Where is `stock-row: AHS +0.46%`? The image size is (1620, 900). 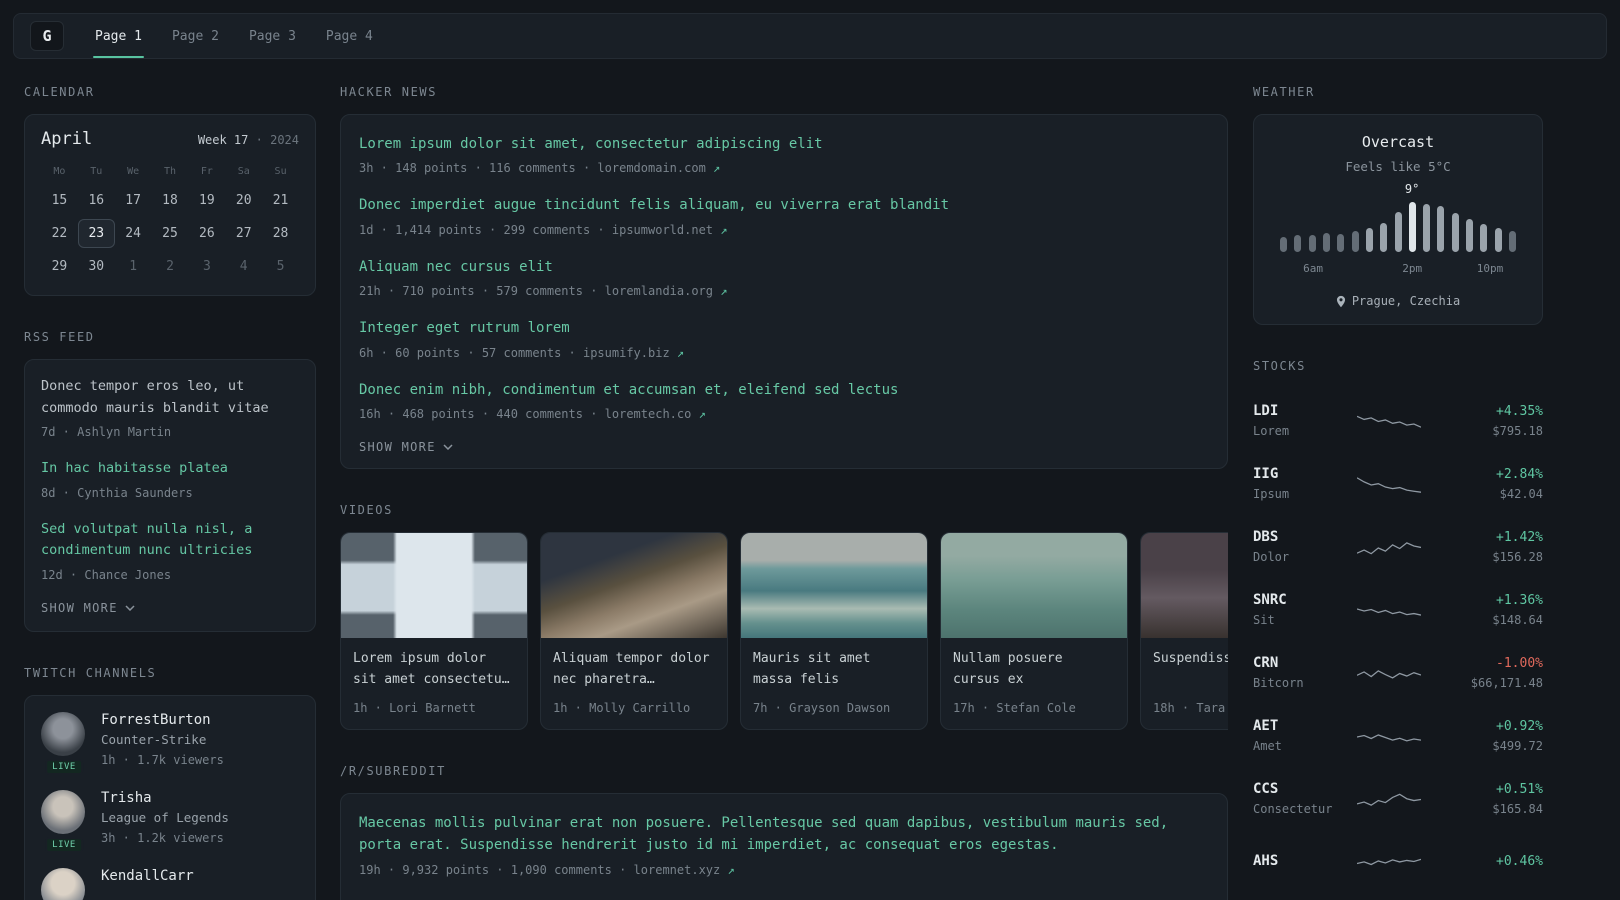
stock-row: AHS +0.46% is located at coordinates (1398, 862).